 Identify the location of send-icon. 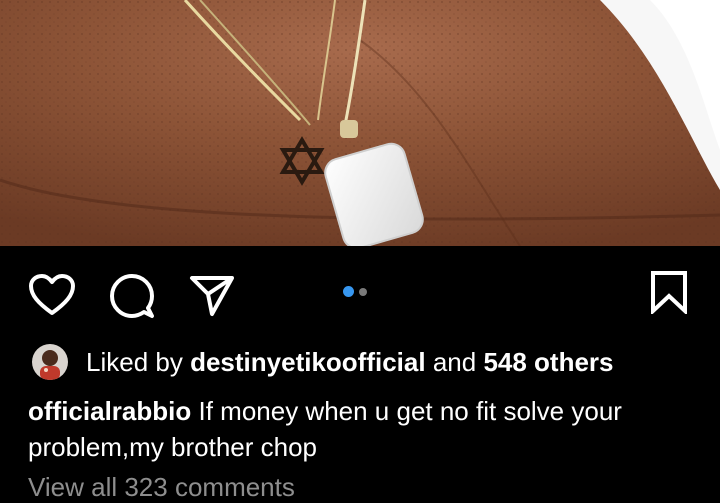
(212, 295).